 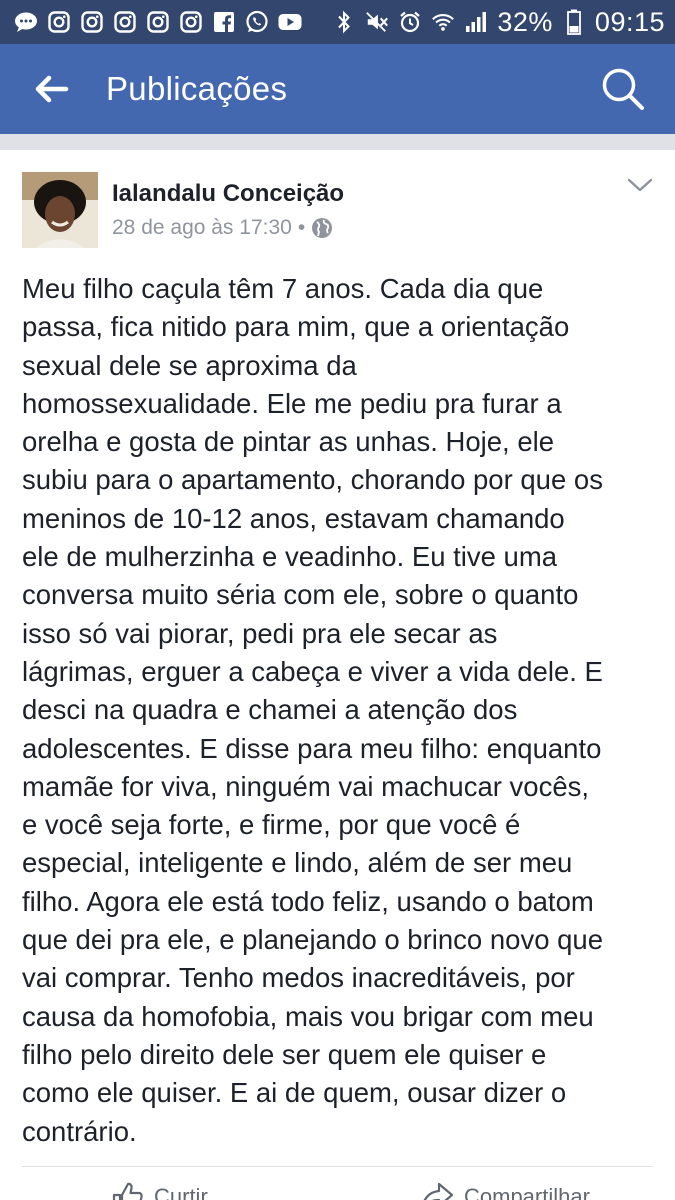 I want to click on chat-icon, so click(x=26, y=22).